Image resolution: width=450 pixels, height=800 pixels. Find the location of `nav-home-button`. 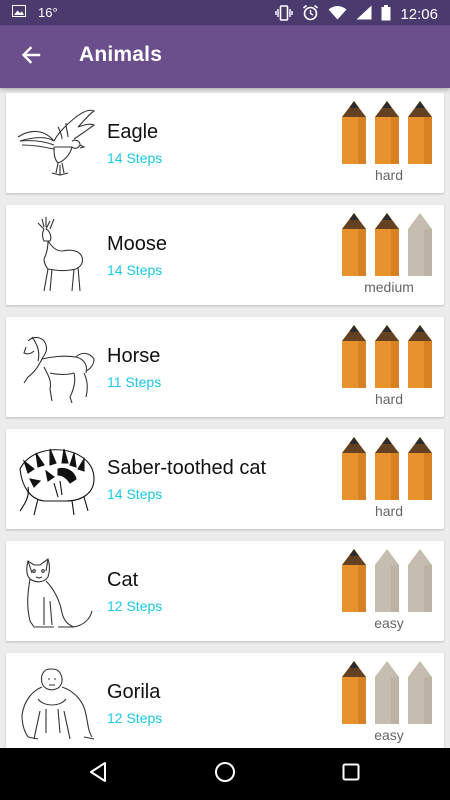

nav-home-button is located at coordinates (225, 774).